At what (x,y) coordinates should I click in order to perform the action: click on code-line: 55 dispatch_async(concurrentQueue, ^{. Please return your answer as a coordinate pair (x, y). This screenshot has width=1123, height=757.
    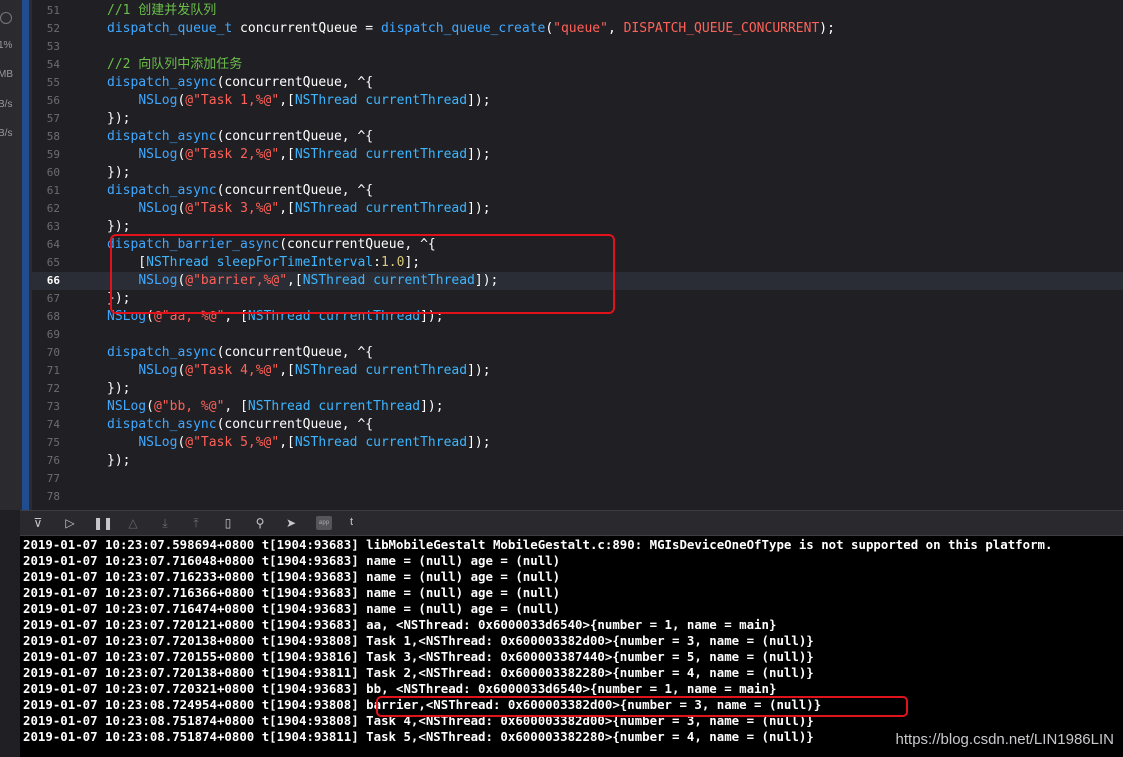
    Looking at the image, I should click on (577, 83).